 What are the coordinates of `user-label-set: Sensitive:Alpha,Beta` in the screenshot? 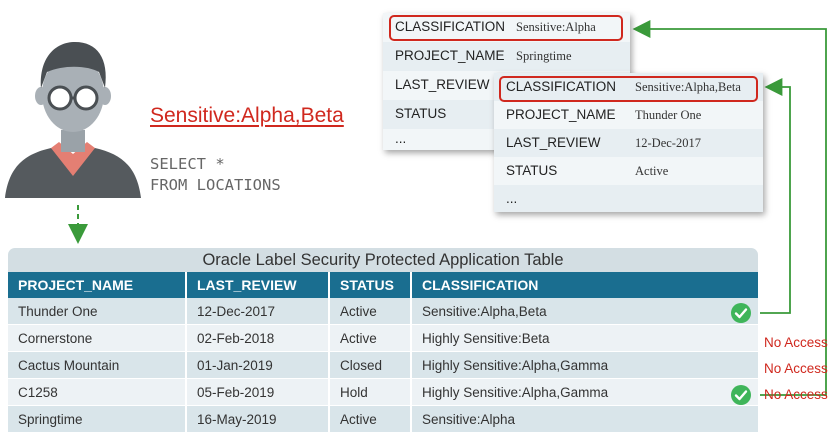 It's located at (247, 115).